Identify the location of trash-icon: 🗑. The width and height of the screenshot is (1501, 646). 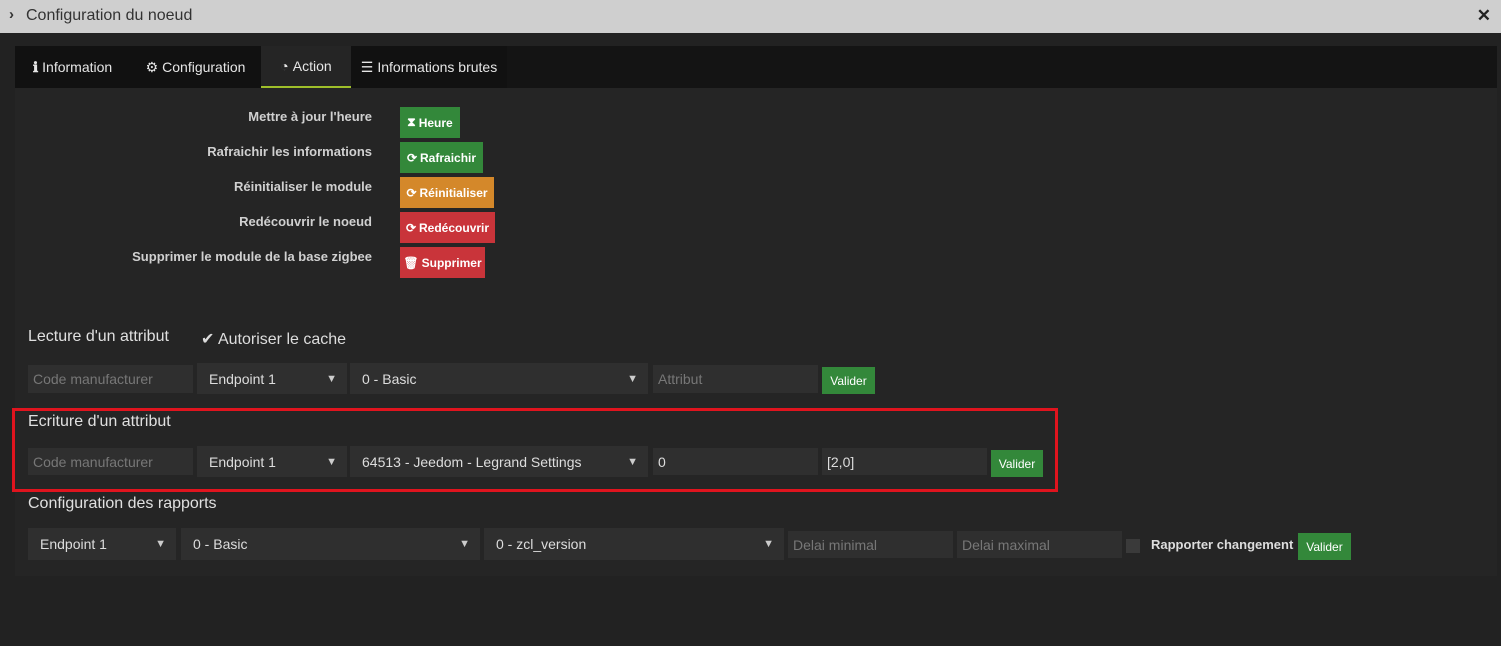
(411, 262).